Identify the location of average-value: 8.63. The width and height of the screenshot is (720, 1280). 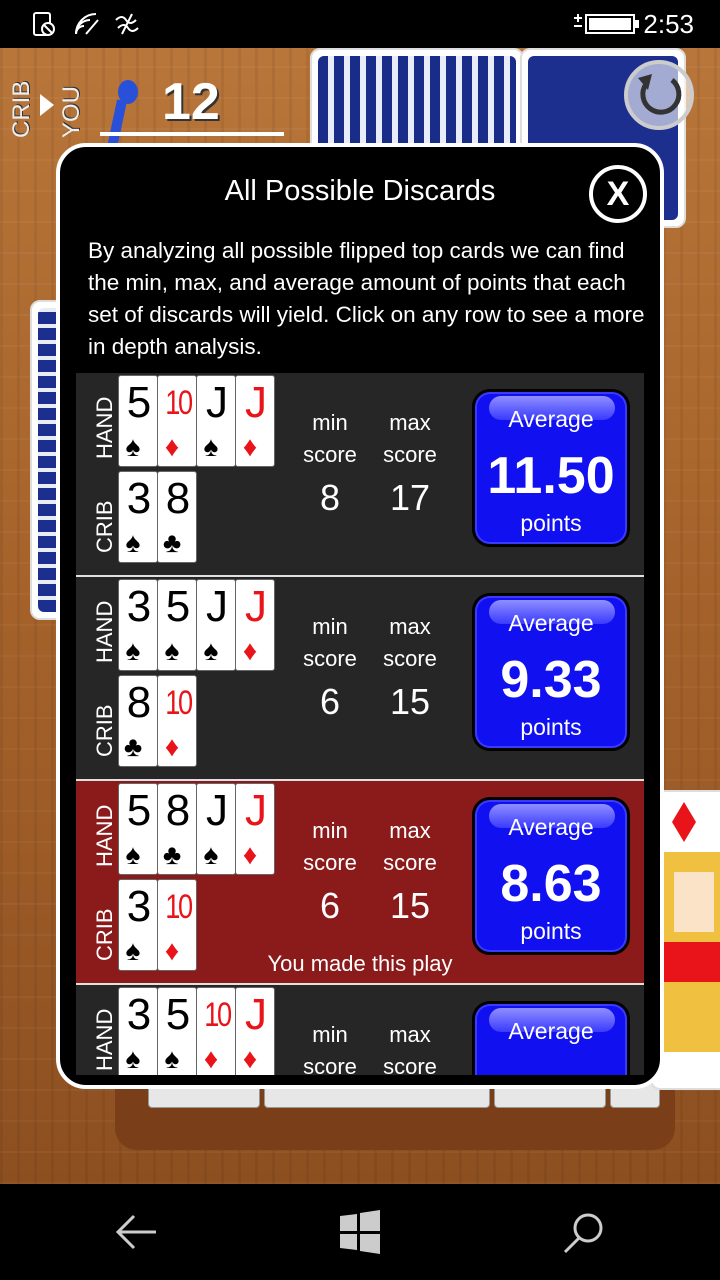
(551, 884).